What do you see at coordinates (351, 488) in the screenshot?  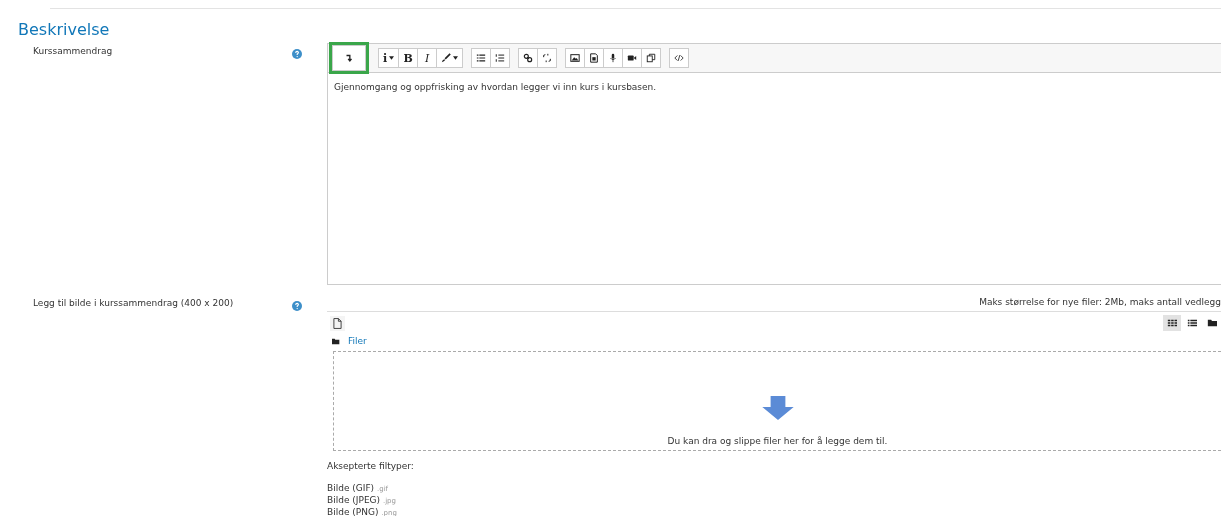 I see `file-type-name: Bilde (GIF)` at bounding box center [351, 488].